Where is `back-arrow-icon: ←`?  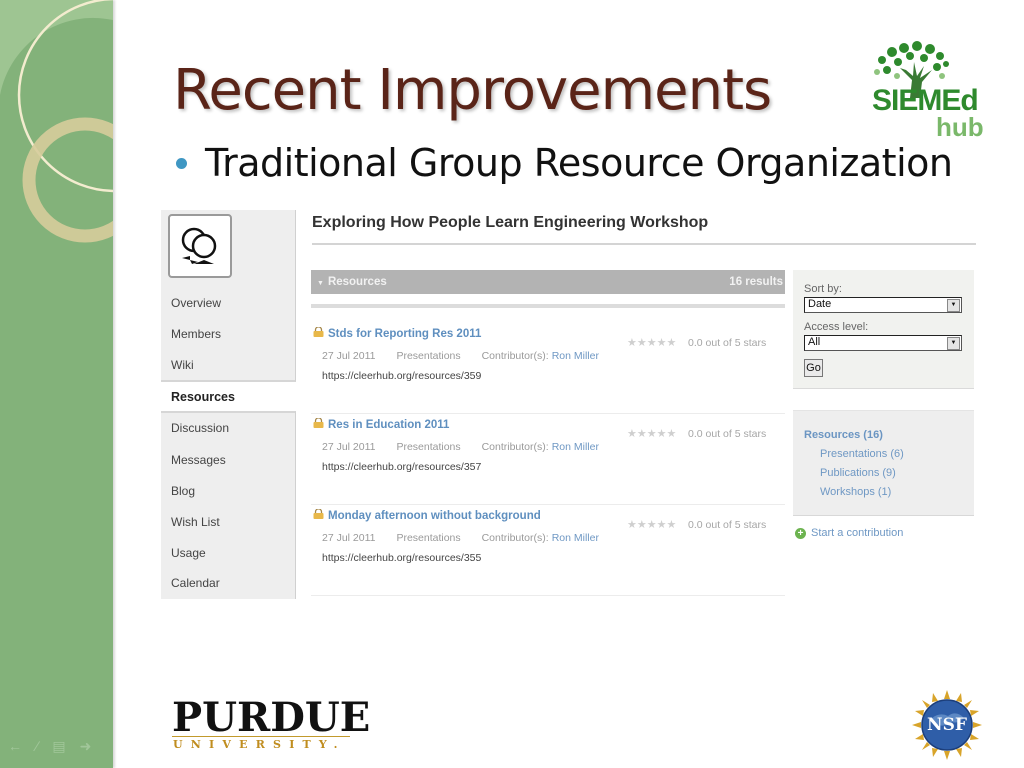 back-arrow-icon: ← is located at coordinates (15, 746).